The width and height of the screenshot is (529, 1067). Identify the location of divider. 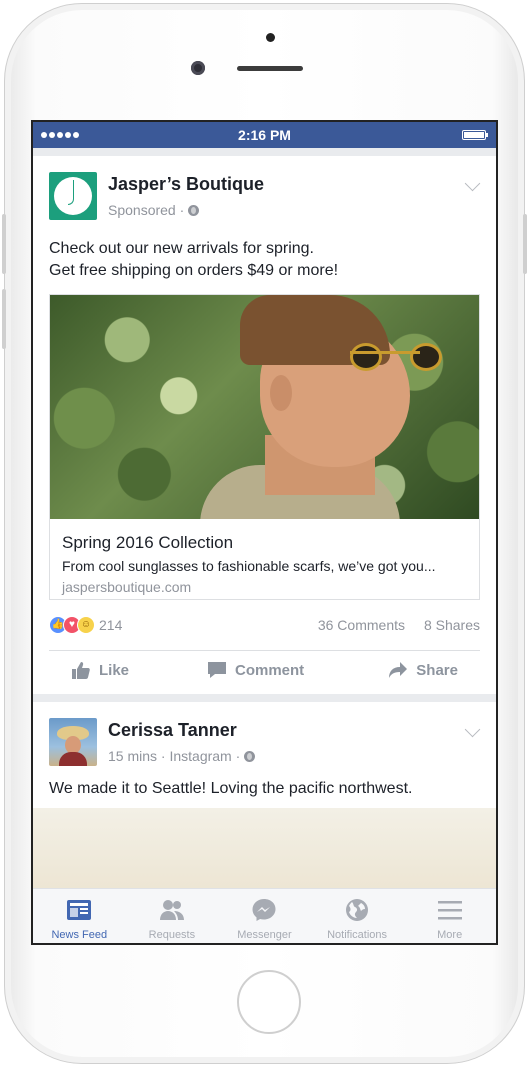
(264, 650).